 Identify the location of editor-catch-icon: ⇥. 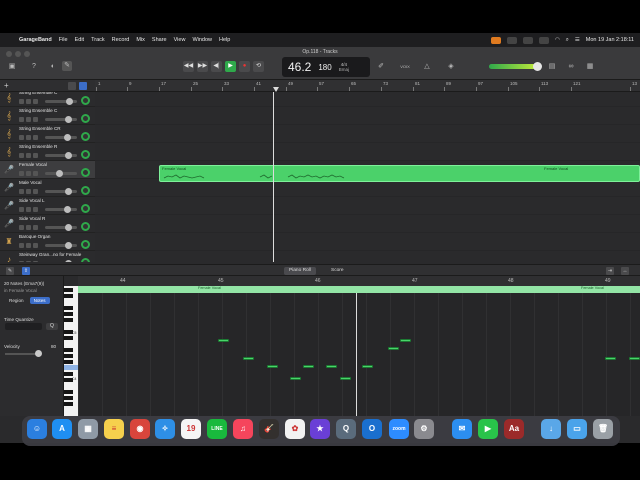
(610, 271).